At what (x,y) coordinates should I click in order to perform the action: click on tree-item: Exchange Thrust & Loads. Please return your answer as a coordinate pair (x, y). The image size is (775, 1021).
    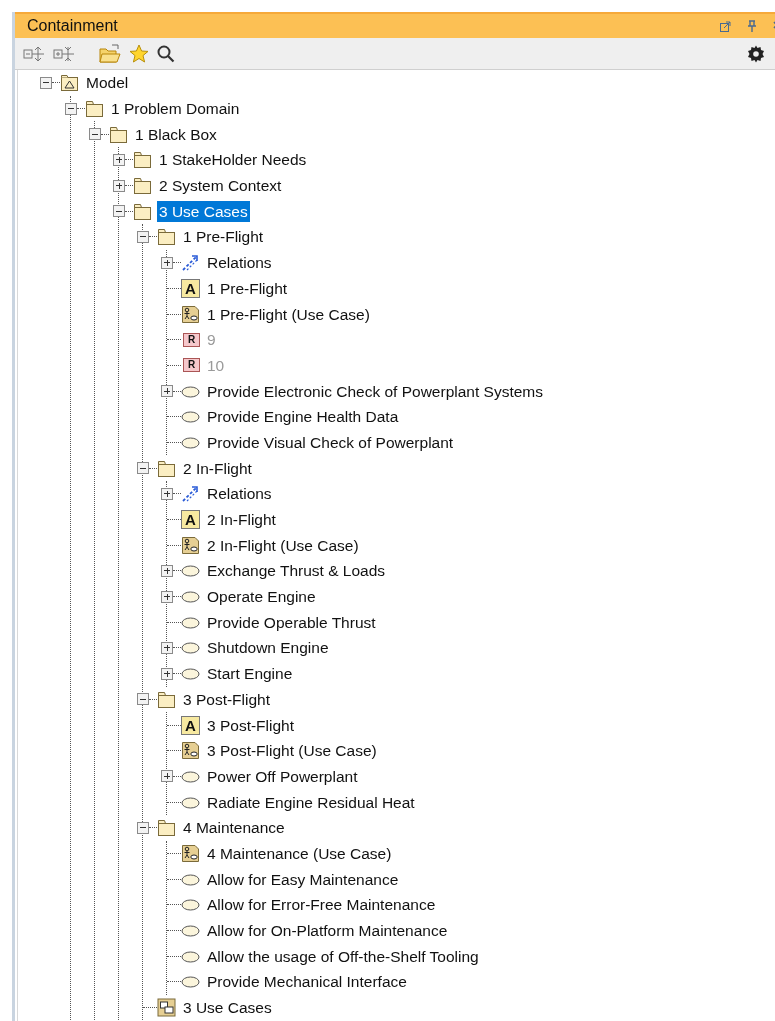
    Looking at the image, I should click on (296, 571).